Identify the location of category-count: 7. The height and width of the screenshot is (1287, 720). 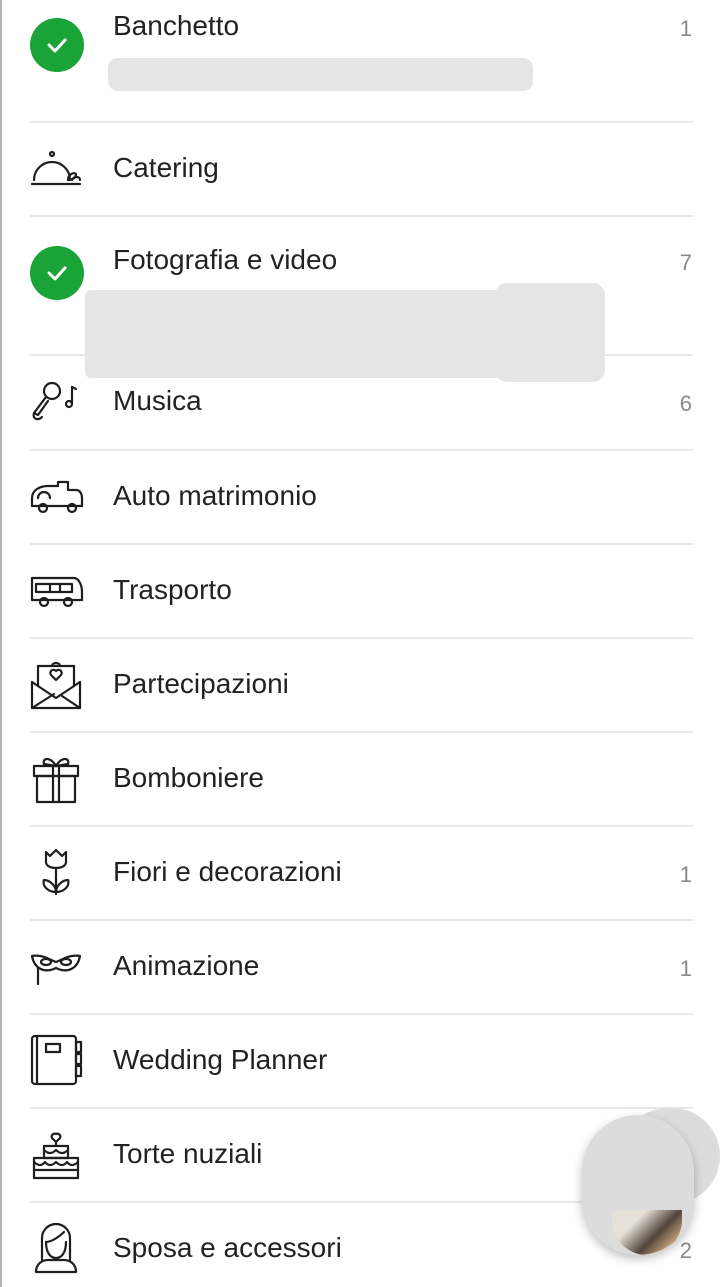
(685, 262).